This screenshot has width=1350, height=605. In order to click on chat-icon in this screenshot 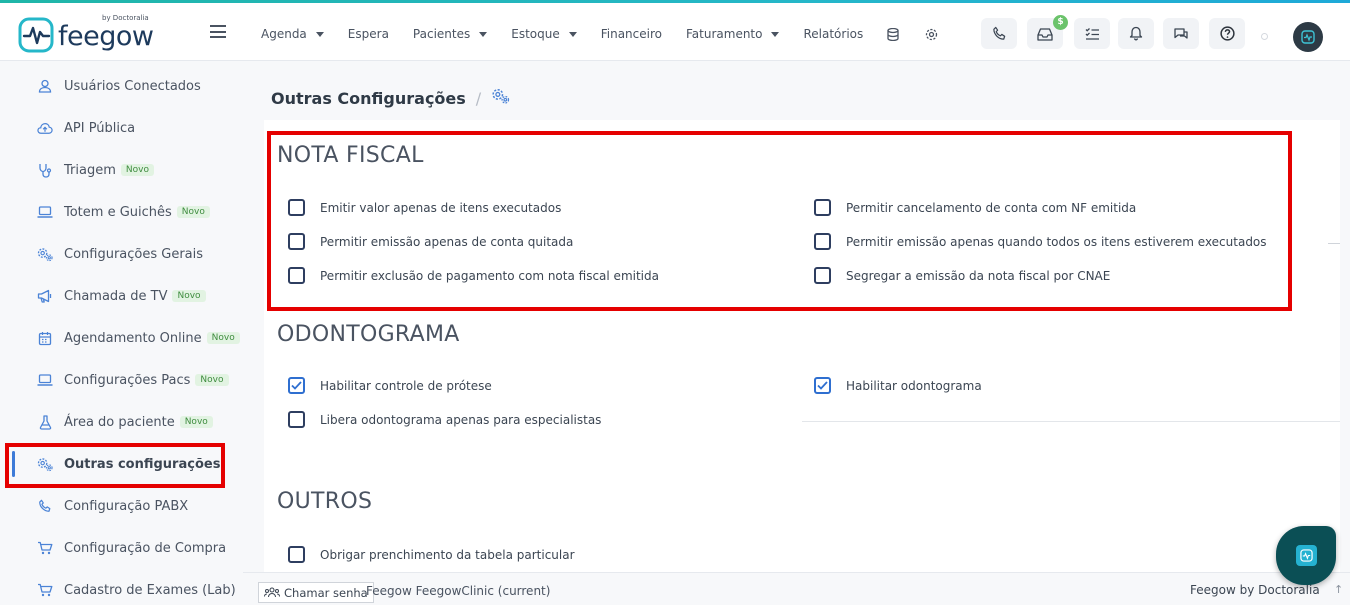, I will do `click(1181, 33)`.